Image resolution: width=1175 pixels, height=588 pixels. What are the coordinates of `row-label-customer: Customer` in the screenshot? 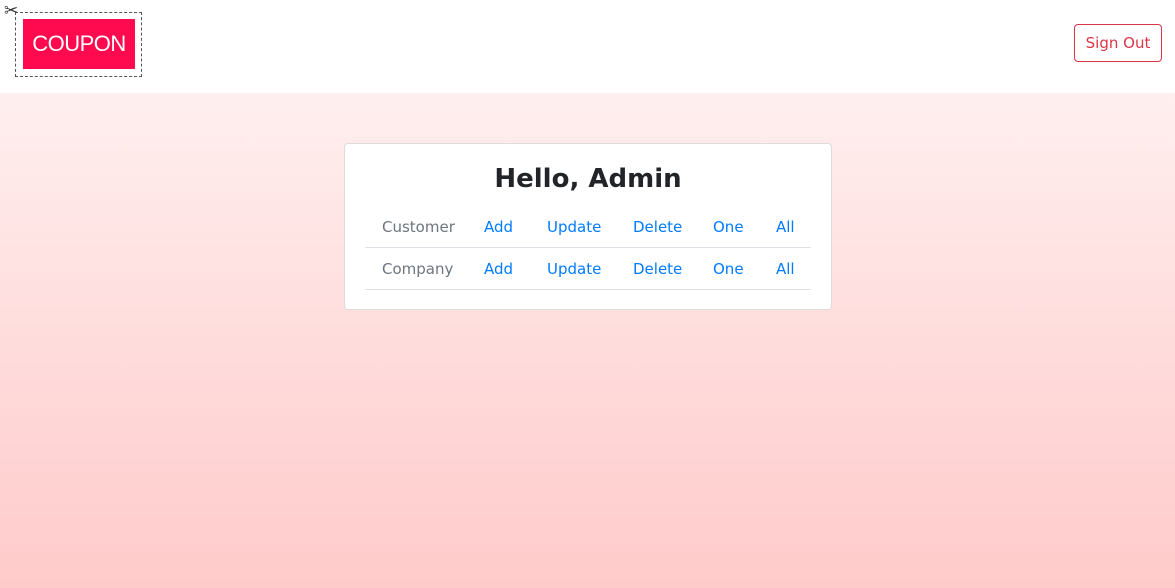 It's located at (418, 227).